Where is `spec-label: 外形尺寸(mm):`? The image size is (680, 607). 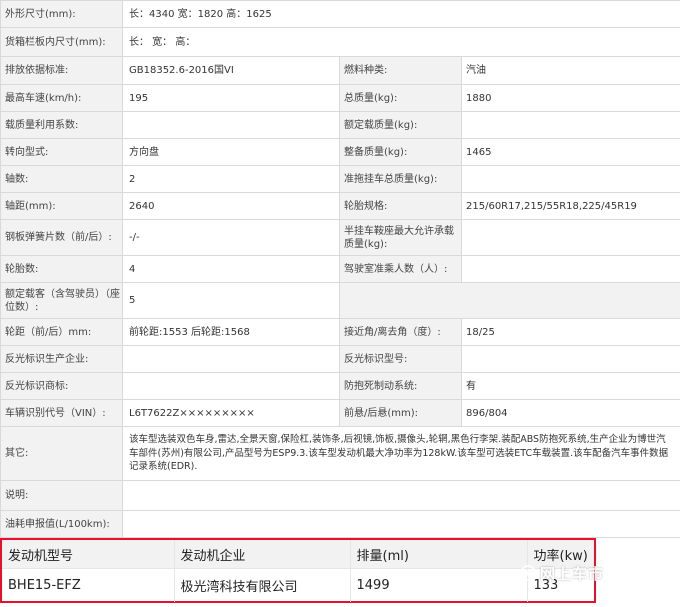
spec-label: 外形尺寸(mm): is located at coordinates (61, 14).